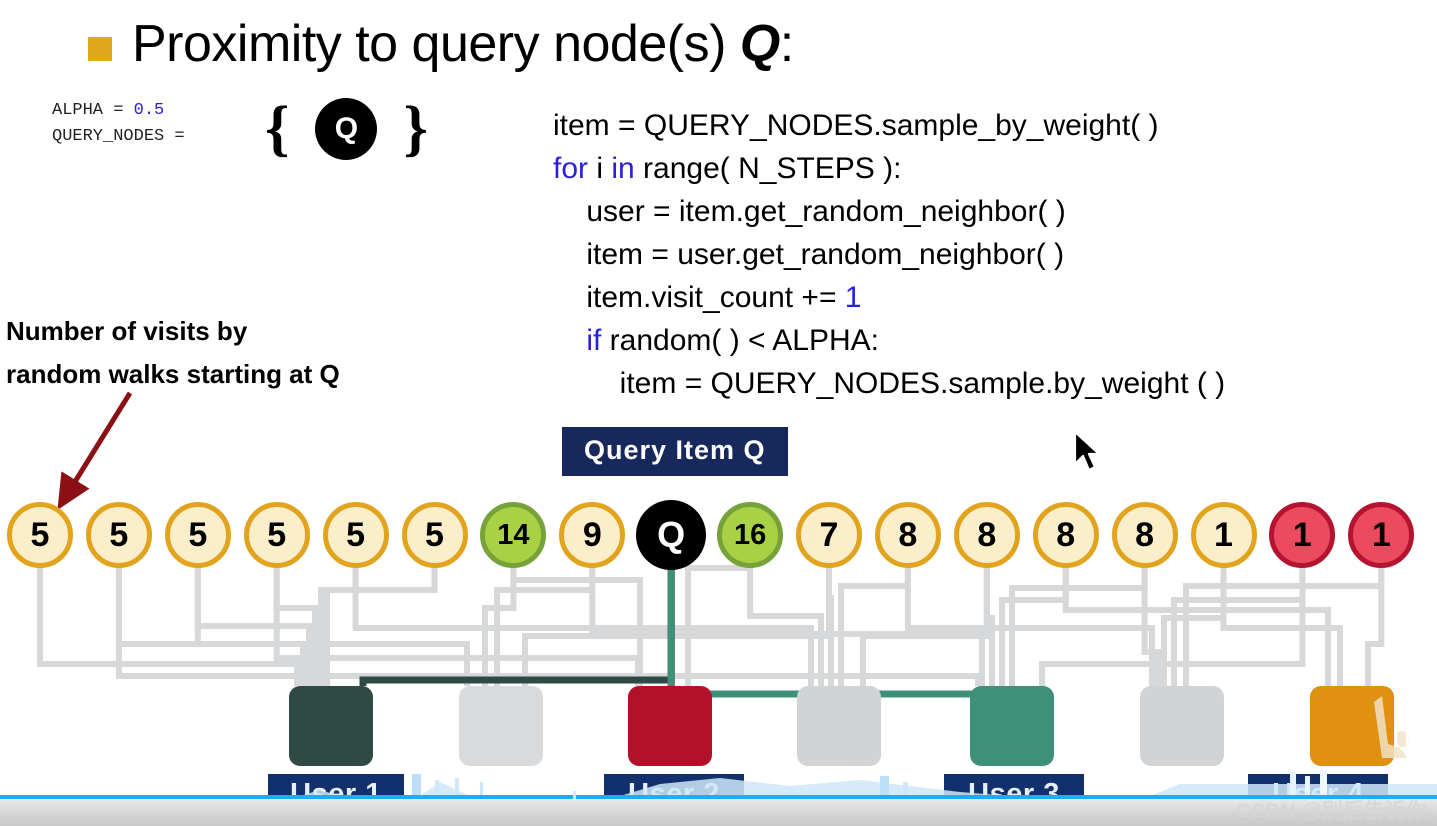  I want to click on code-line-3: user = item.get_random_neighbor( ), so click(809, 211).